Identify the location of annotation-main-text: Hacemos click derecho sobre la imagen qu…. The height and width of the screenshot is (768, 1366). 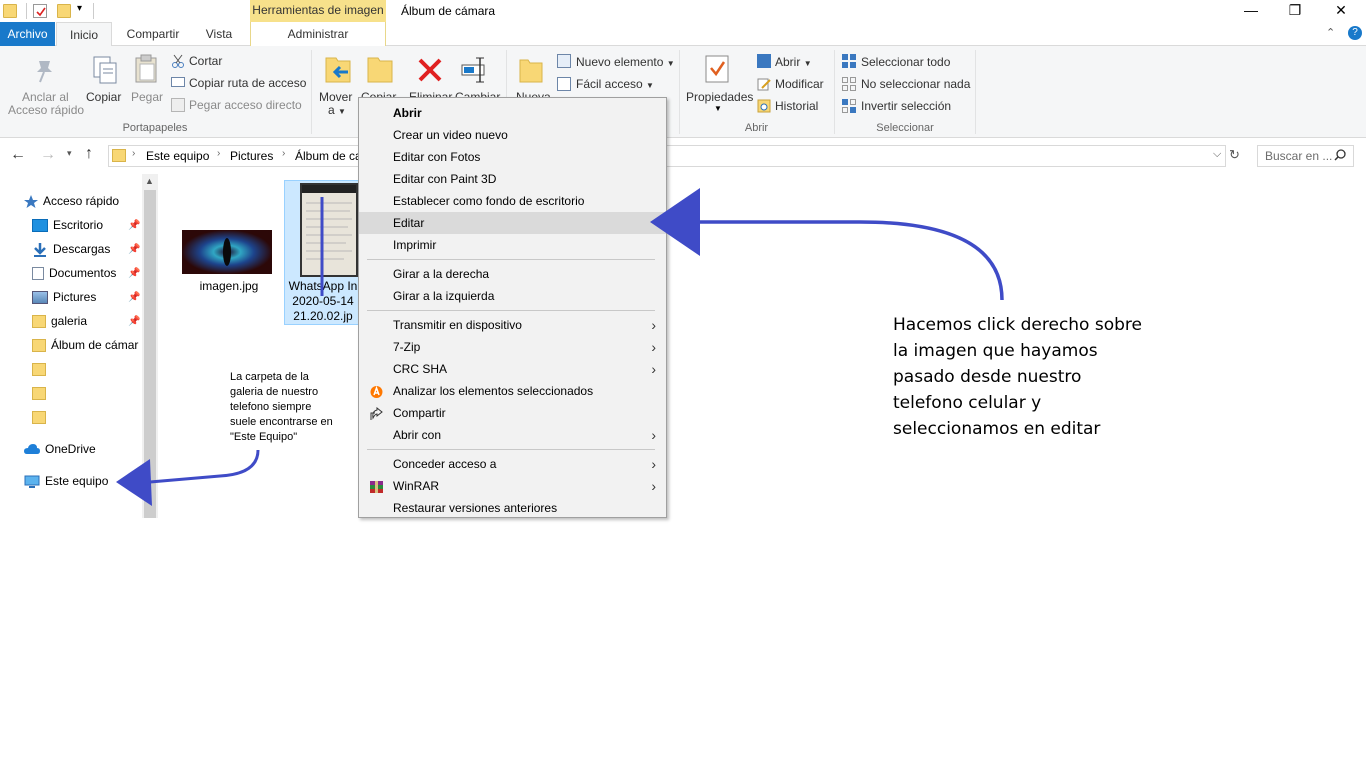
(1028, 377).